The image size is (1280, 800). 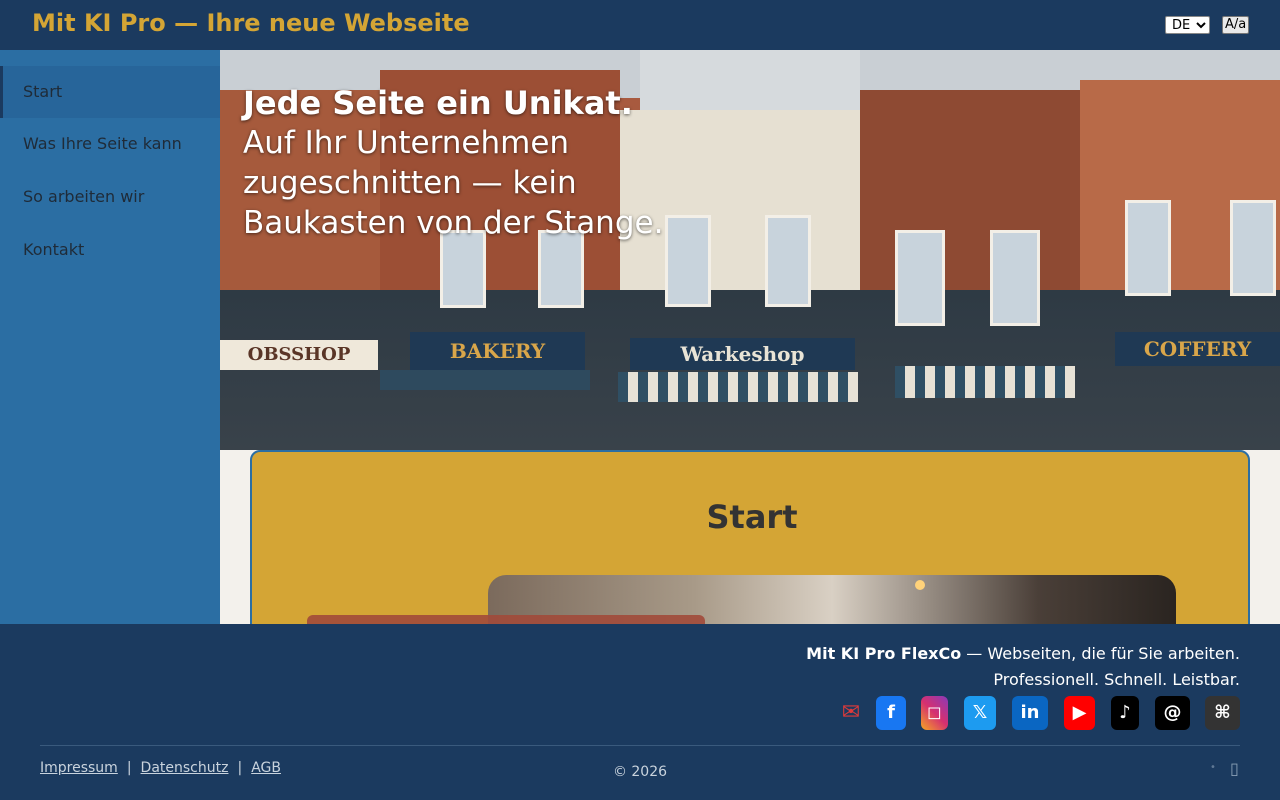 What do you see at coordinates (1236, 25) in the screenshot?
I see `font-size-toggle-button: A/a` at bounding box center [1236, 25].